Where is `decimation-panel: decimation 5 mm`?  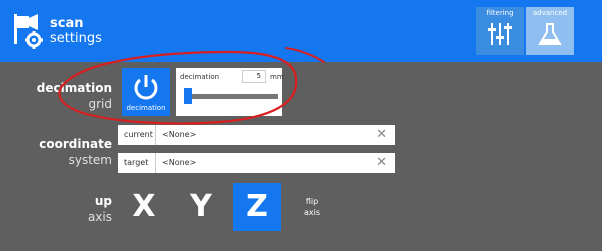
decimation-panel: decimation 5 mm is located at coordinates (230, 92).